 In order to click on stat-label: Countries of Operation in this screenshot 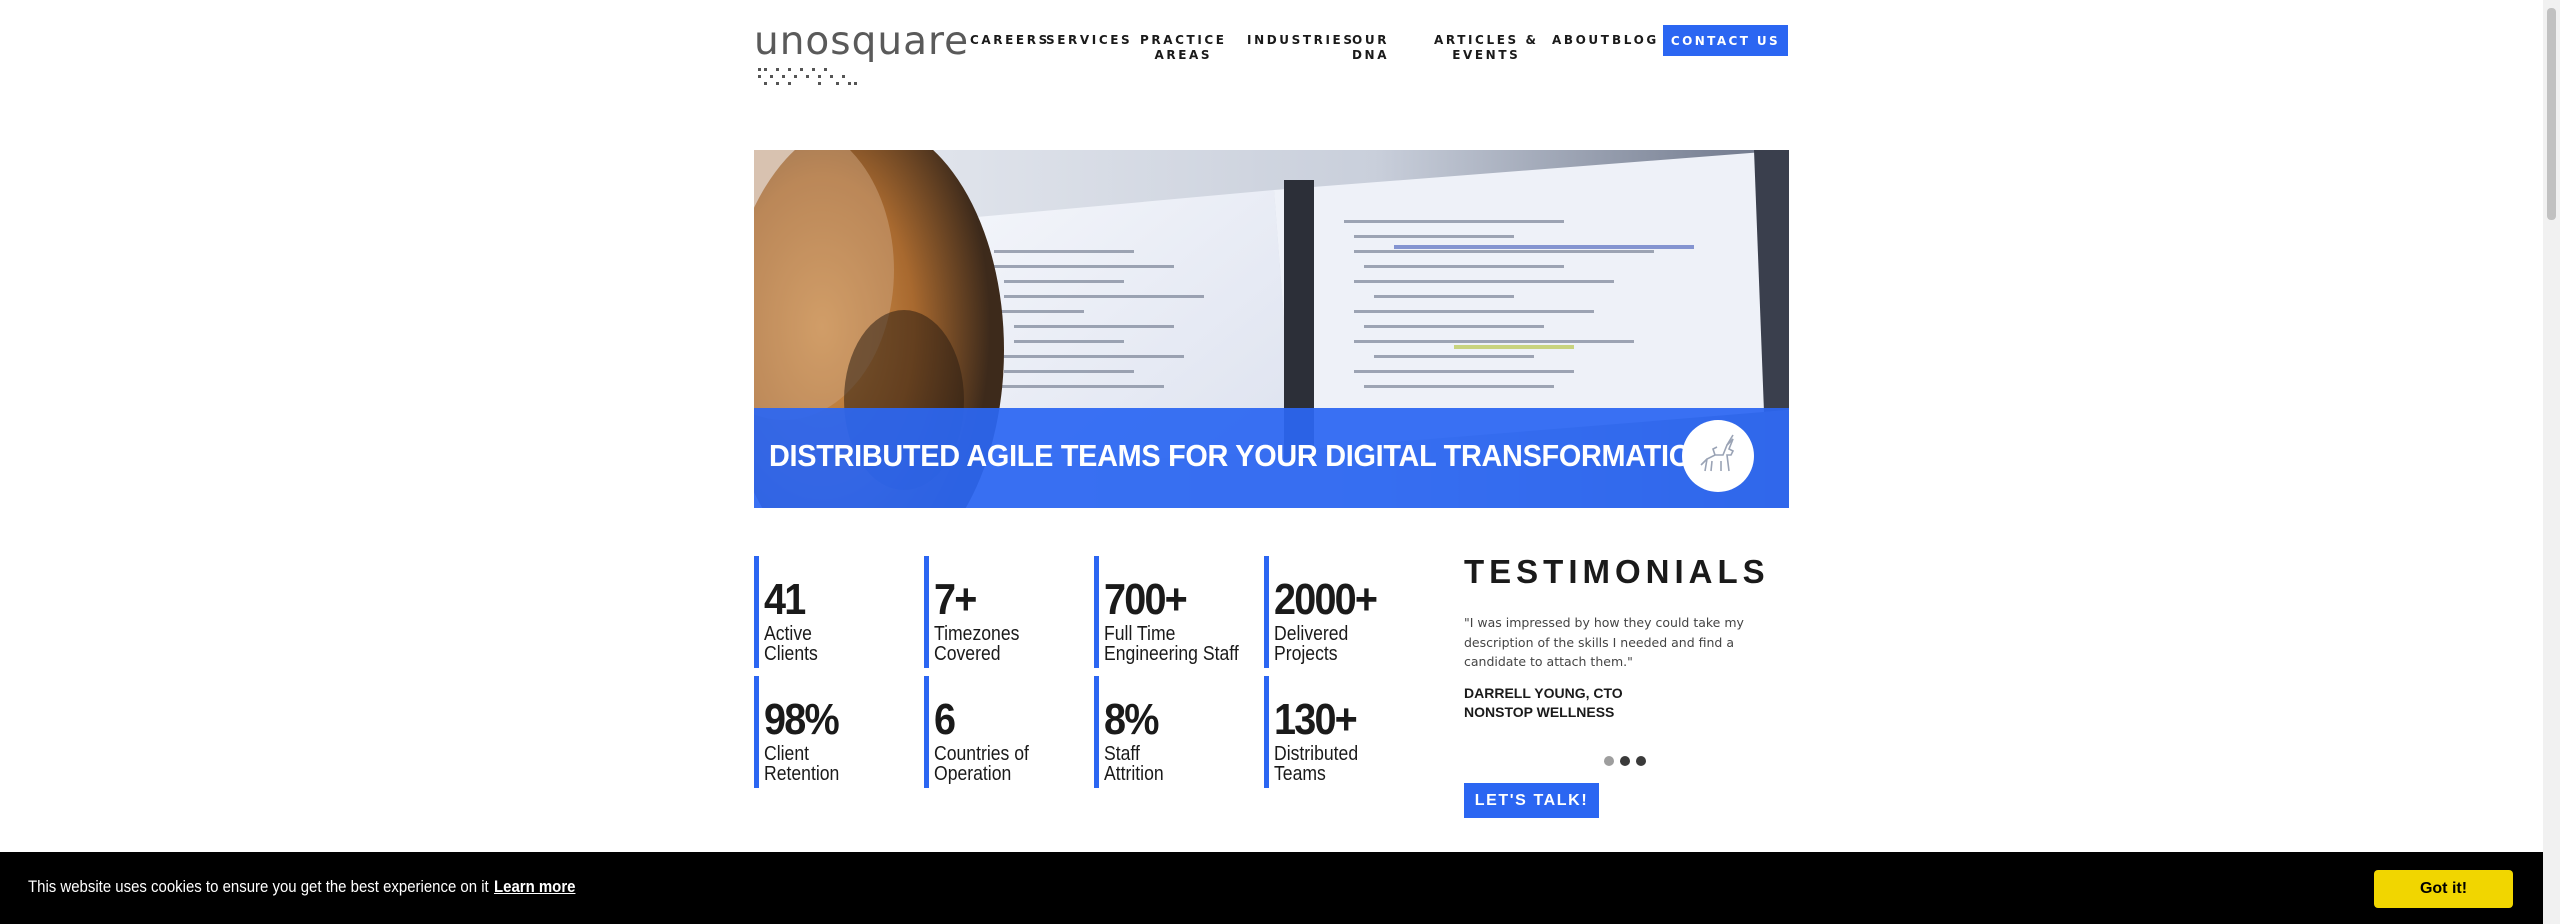, I will do `click(981, 764)`.